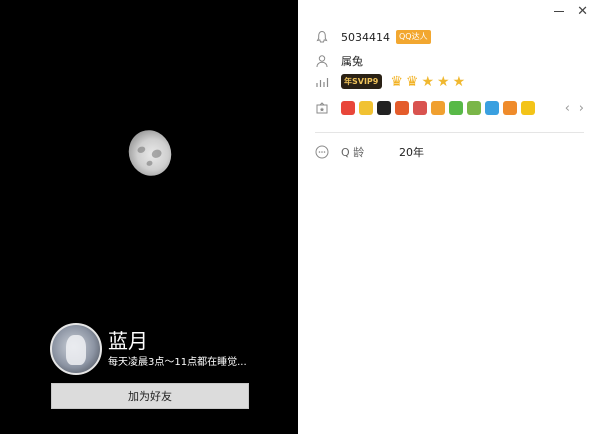 This screenshot has width=600, height=434. What do you see at coordinates (322, 37) in the screenshot?
I see `penguin-icon` at bounding box center [322, 37].